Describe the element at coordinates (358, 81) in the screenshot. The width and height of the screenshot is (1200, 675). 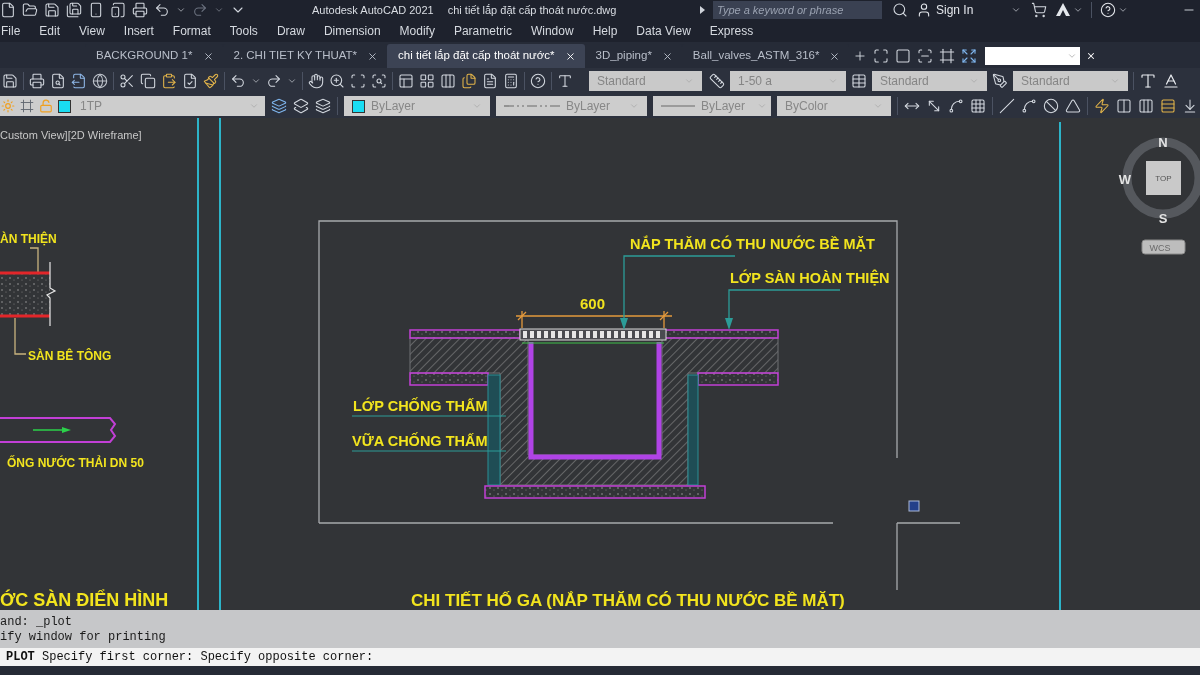
I see `scan-icon` at that location.